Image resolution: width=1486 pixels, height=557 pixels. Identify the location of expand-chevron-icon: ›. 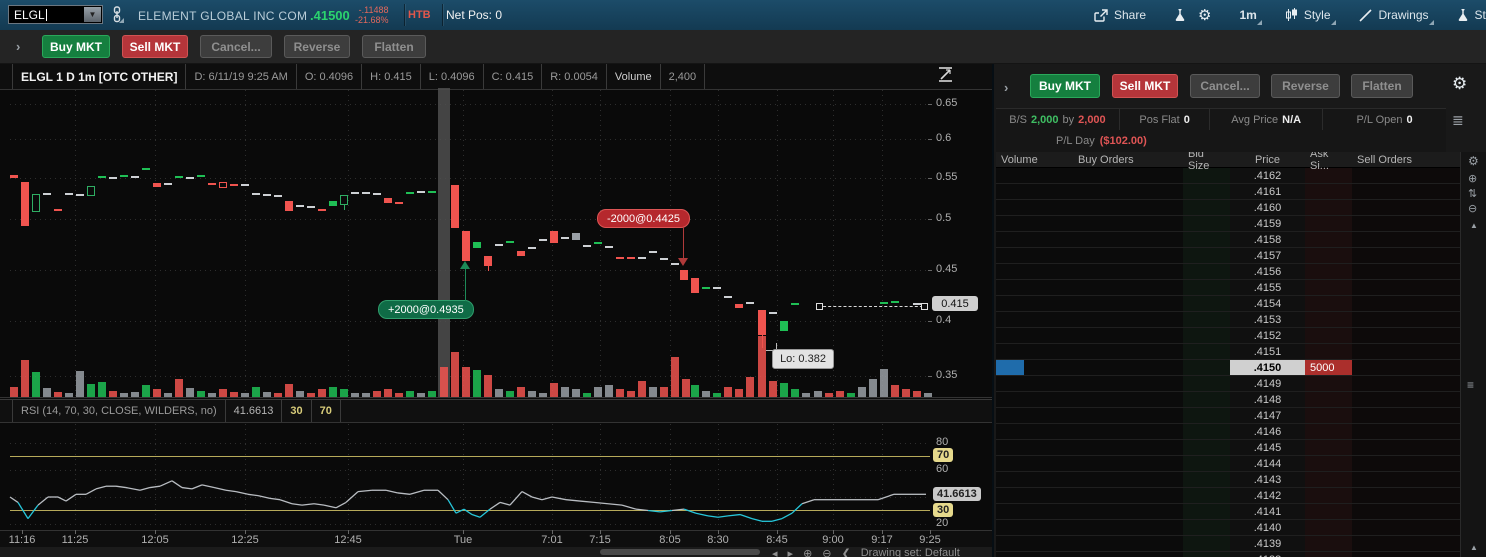
(18, 46).